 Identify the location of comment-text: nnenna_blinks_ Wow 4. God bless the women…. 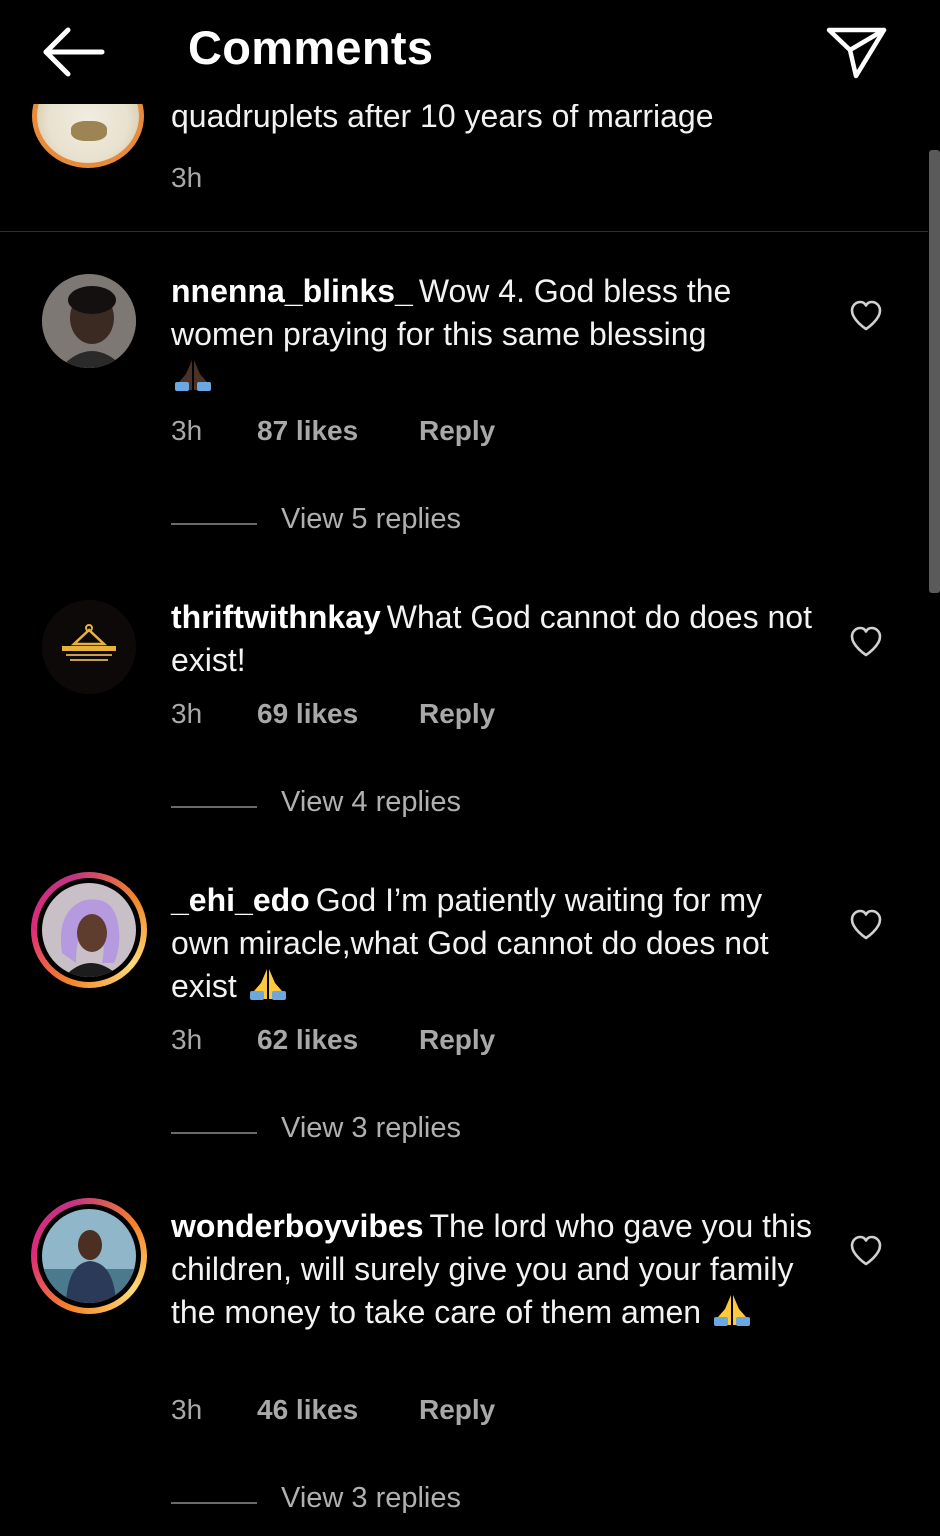
(496, 336).